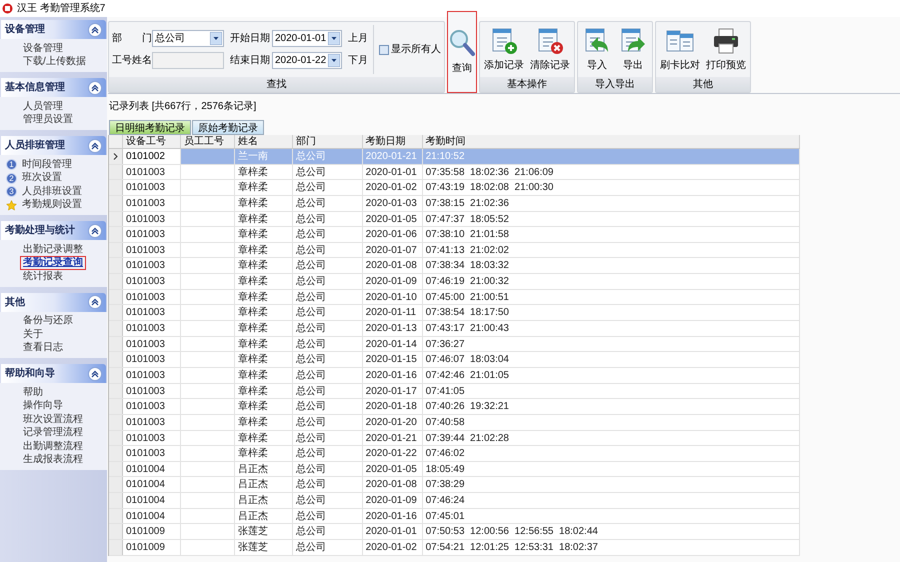 This screenshot has width=900, height=562. What do you see at coordinates (54, 62) in the screenshot?
I see `sidebar-link: 下载/上传数据` at bounding box center [54, 62].